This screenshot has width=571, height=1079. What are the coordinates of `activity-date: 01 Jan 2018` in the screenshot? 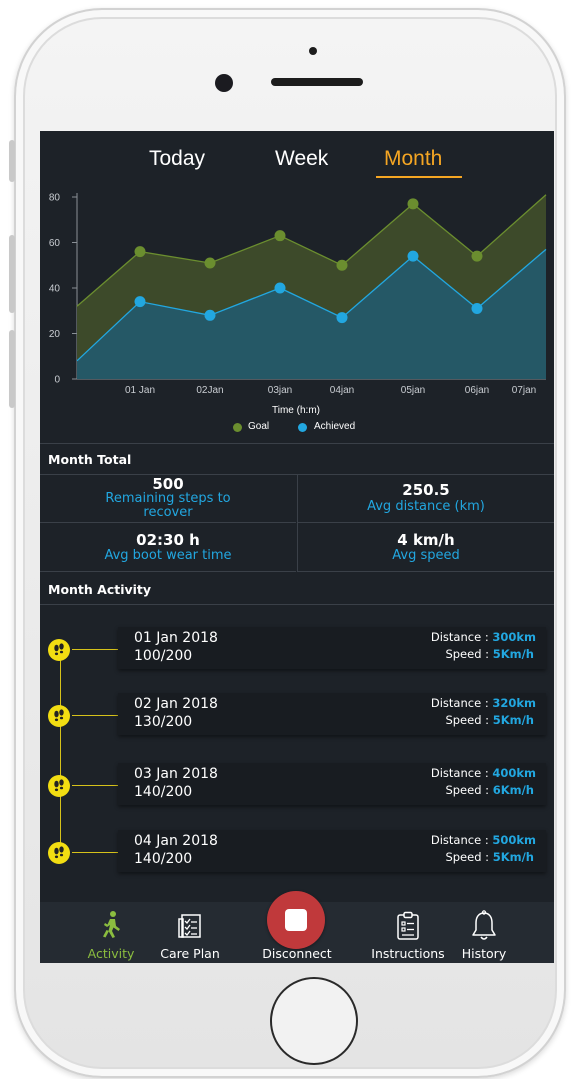 It's located at (176, 638).